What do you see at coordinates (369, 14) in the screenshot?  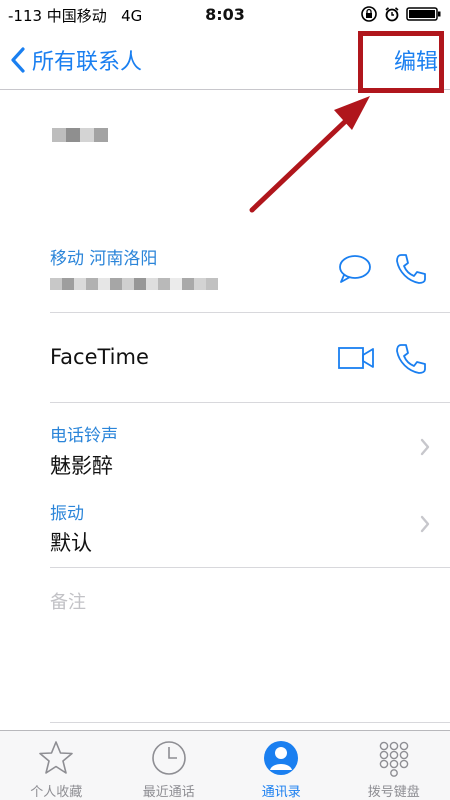 I see `rotation-lock-icon` at bounding box center [369, 14].